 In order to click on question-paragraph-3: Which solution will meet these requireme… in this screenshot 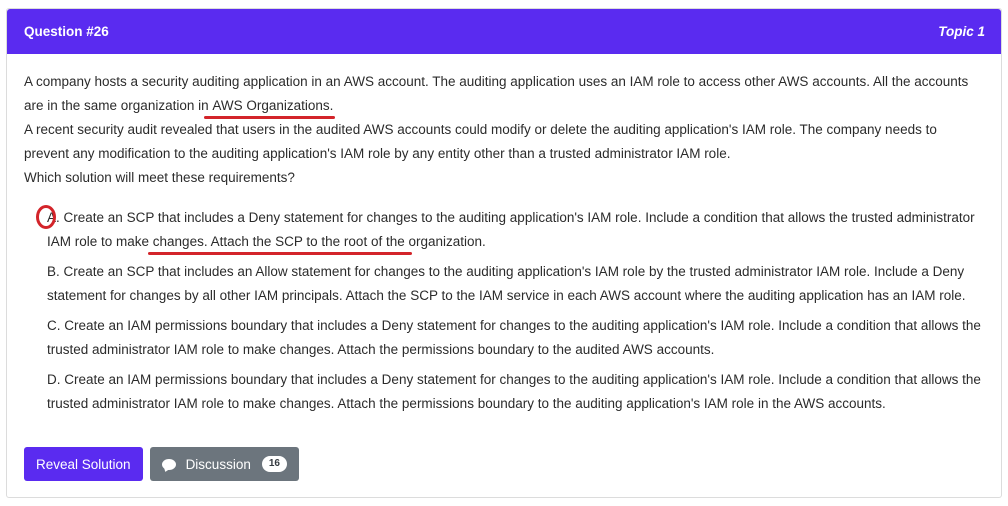, I will do `click(159, 177)`.